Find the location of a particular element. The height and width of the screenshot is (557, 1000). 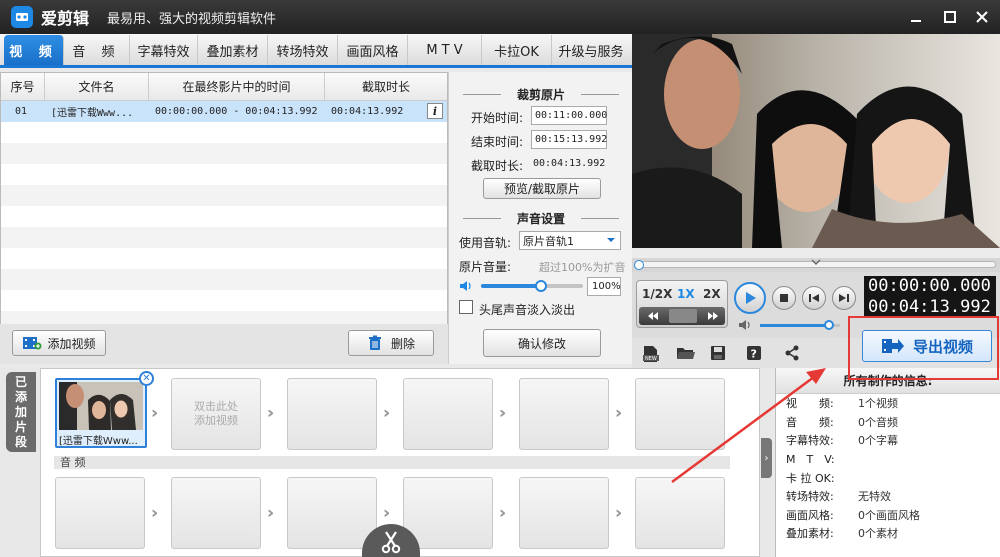

volume-slider-fill is located at coordinates (512, 286).